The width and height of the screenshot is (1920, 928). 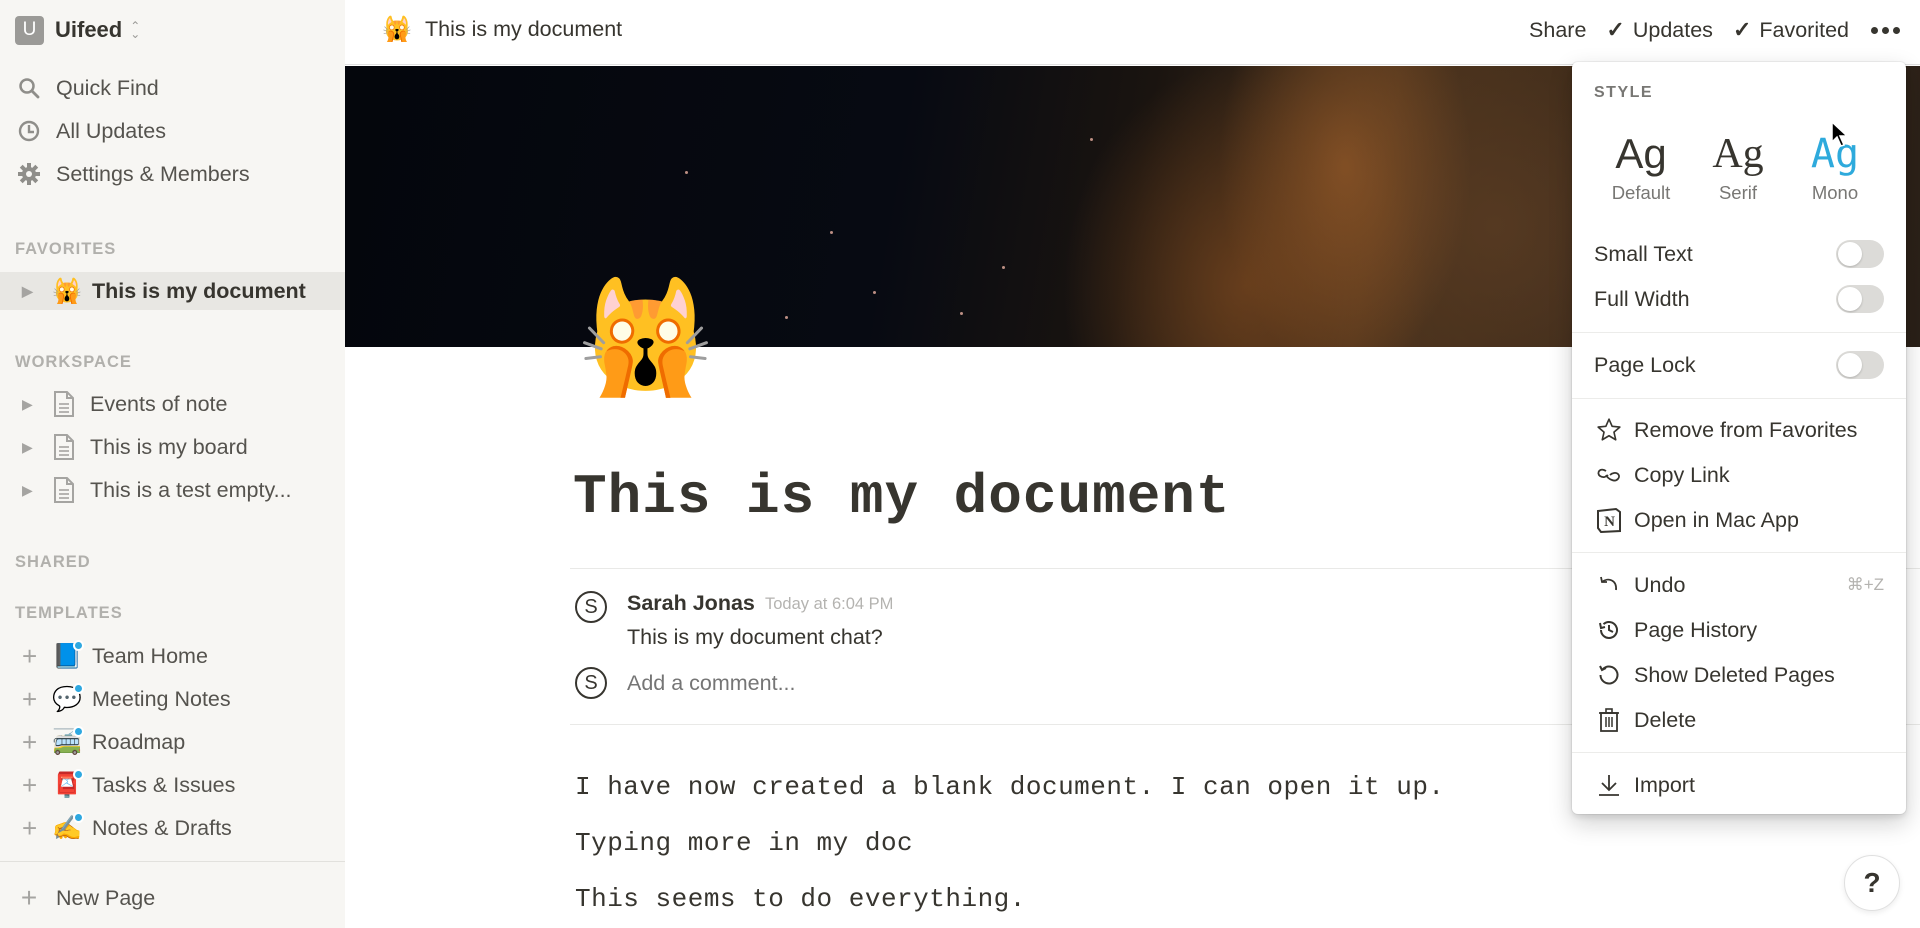 I want to click on menu-item-show-deleted: Show Deleted Pages, so click(x=1739, y=675).